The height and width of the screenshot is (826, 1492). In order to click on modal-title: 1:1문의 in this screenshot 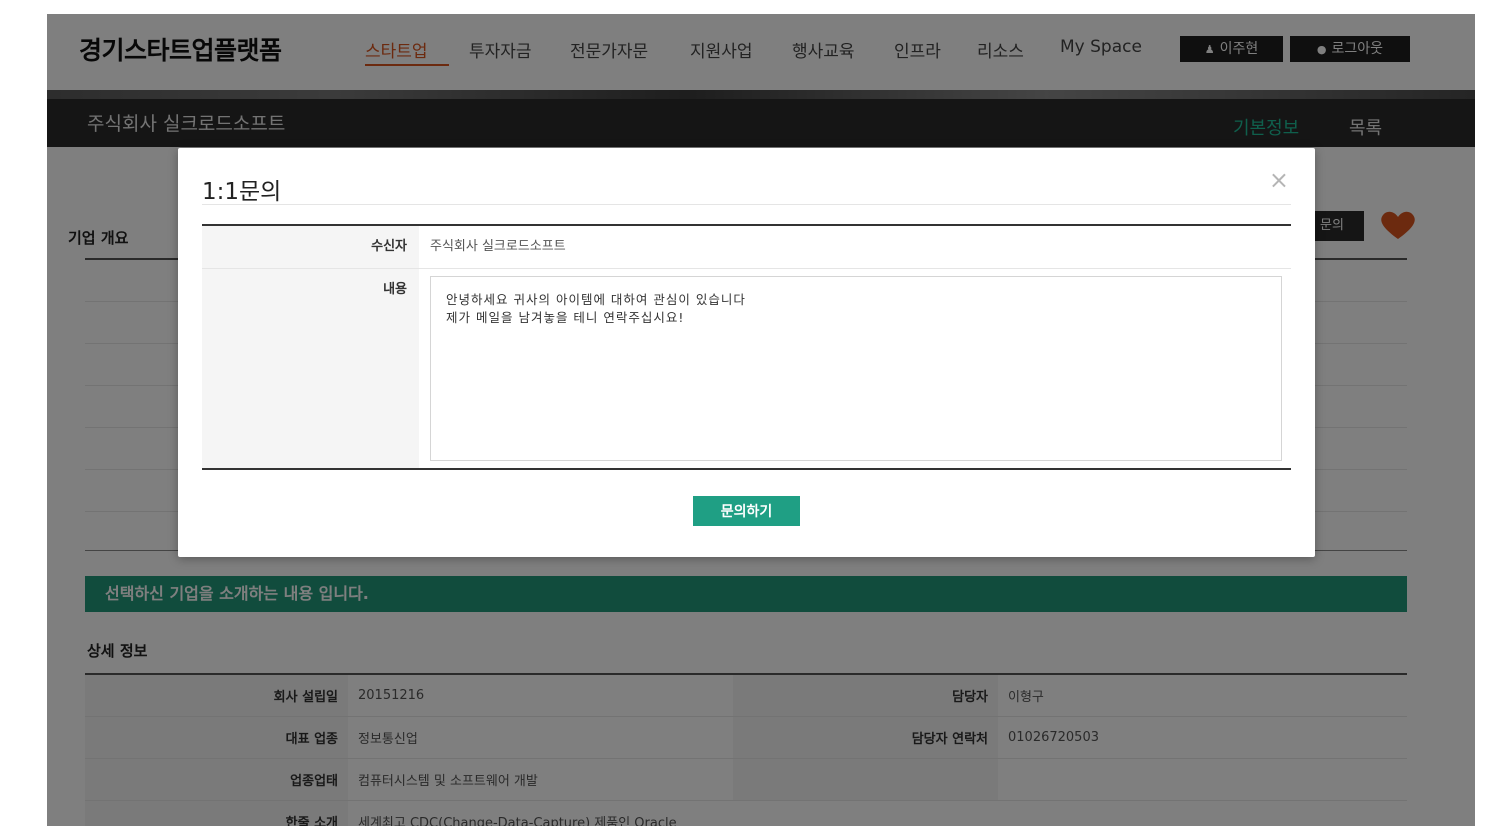, I will do `click(242, 192)`.